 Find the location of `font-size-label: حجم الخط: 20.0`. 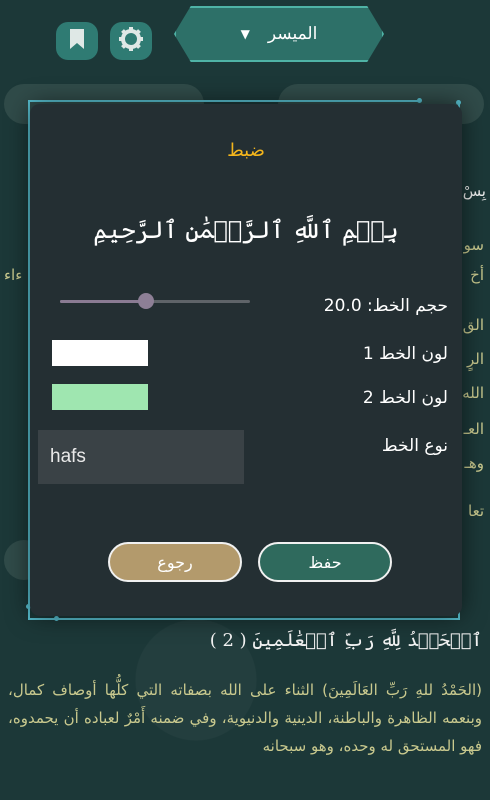

font-size-label: حجم الخط: 20.0 is located at coordinates (386, 306).